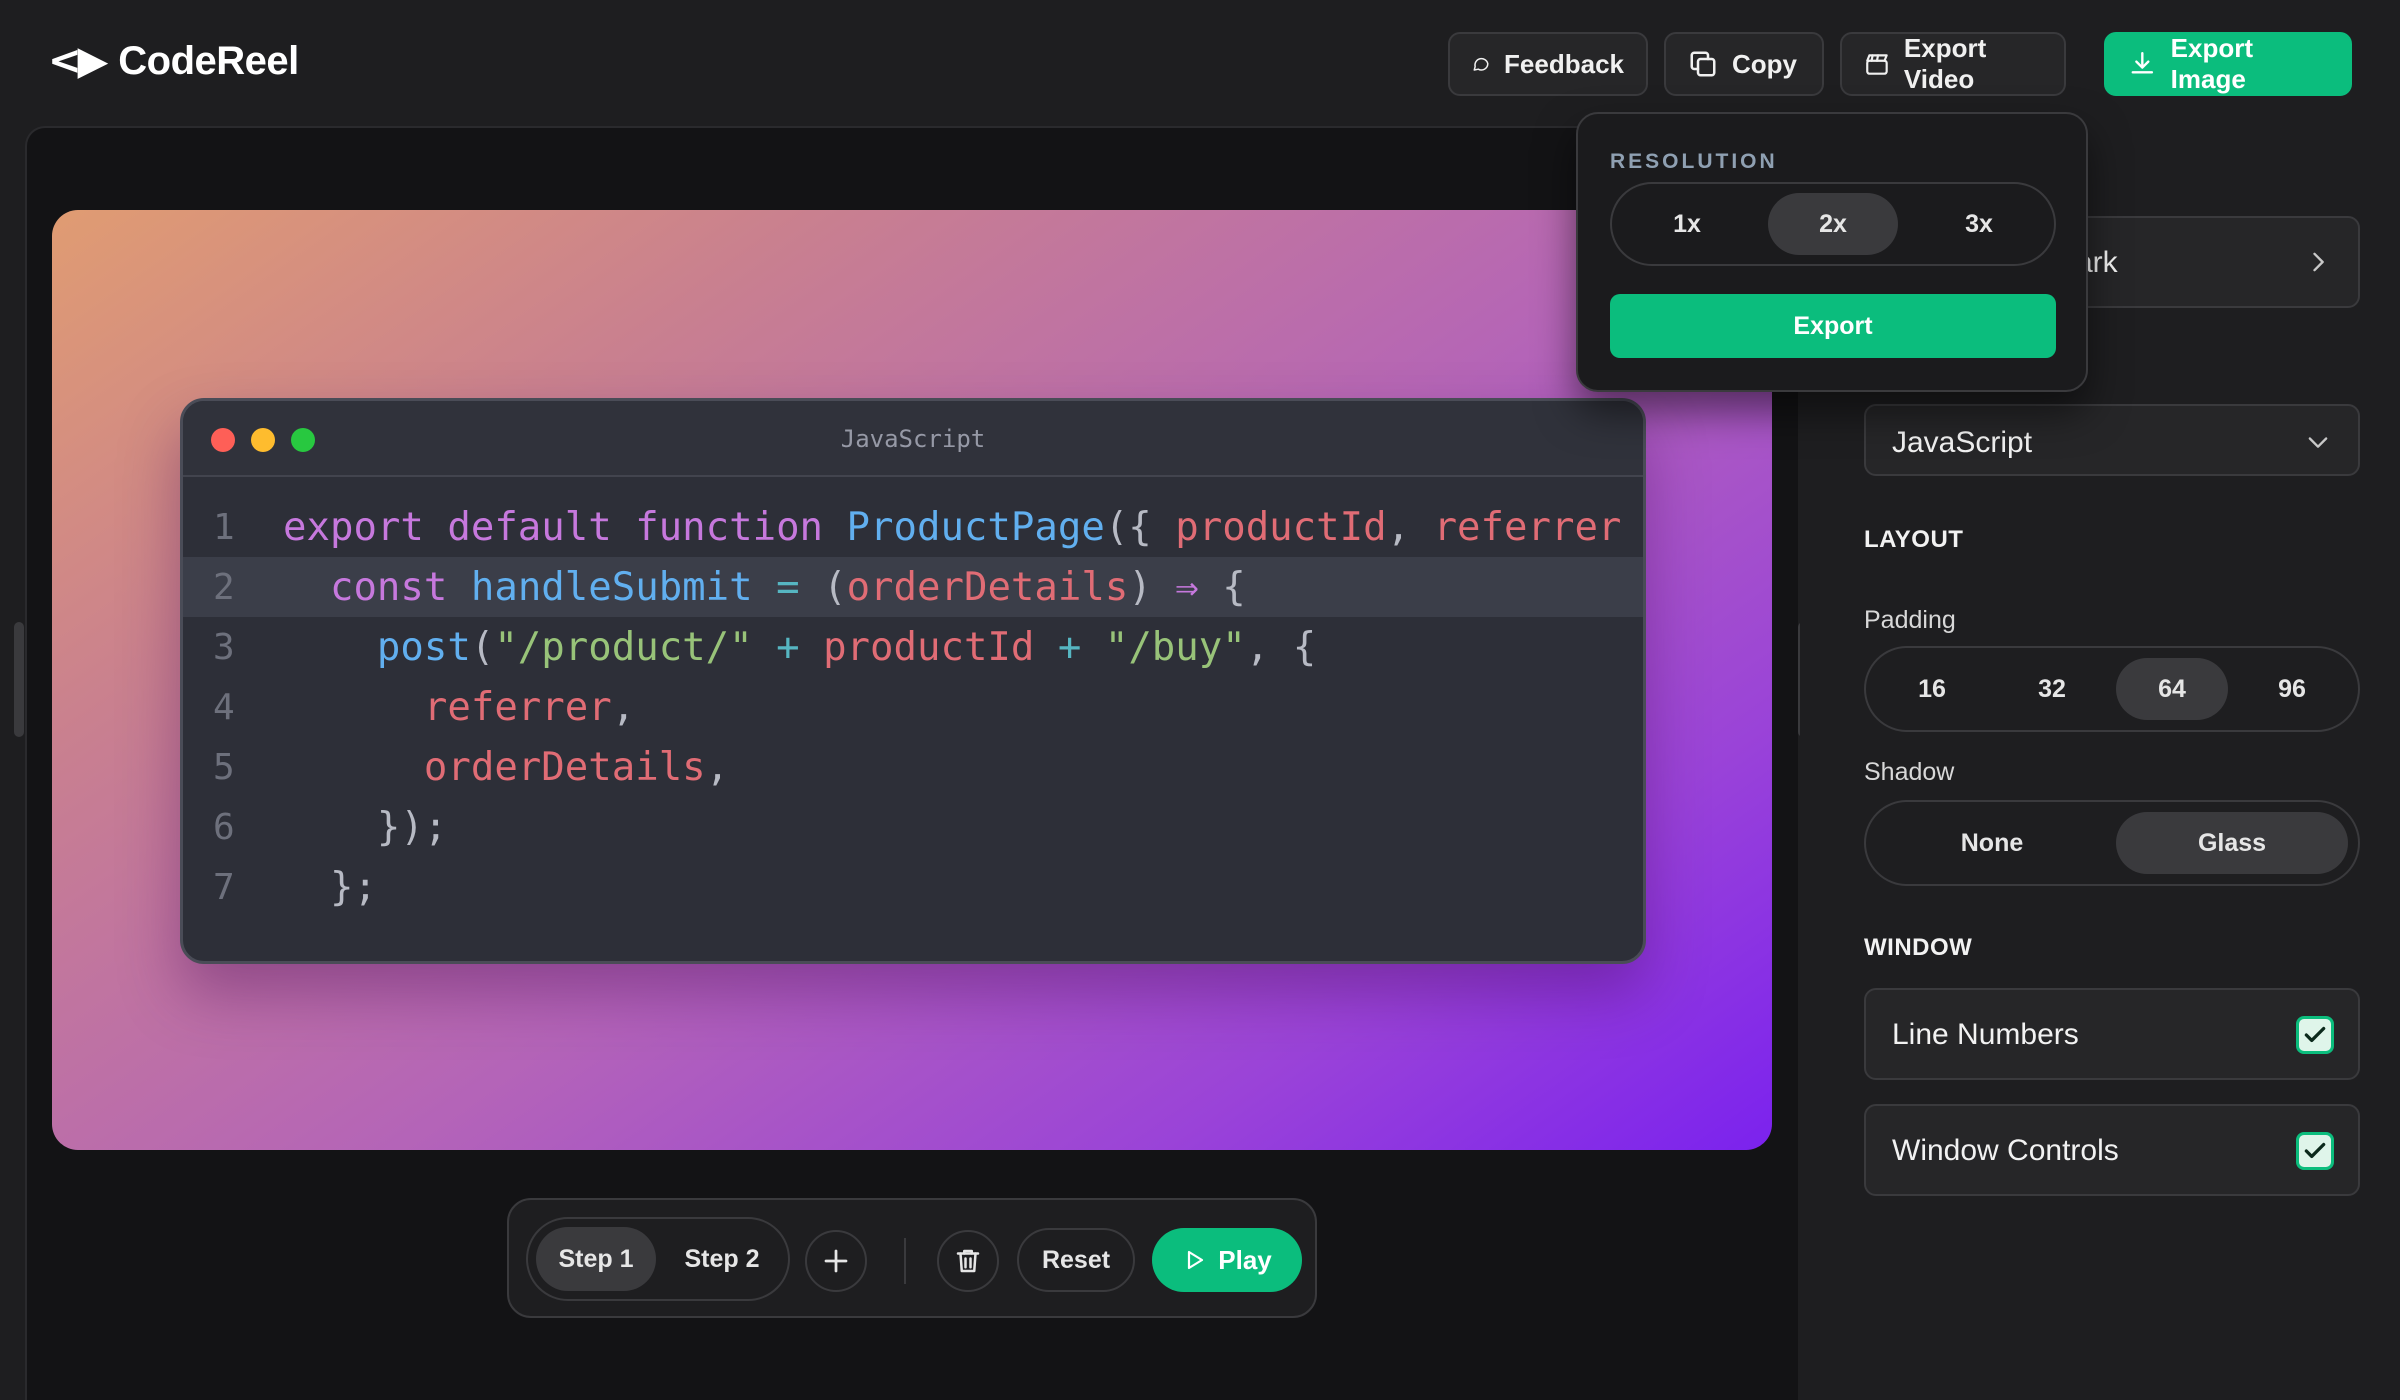 This screenshot has height=1400, width=2400. Describe the element at coordinates (400, 587) in the screenshot. I see `code-token: const` at that location.